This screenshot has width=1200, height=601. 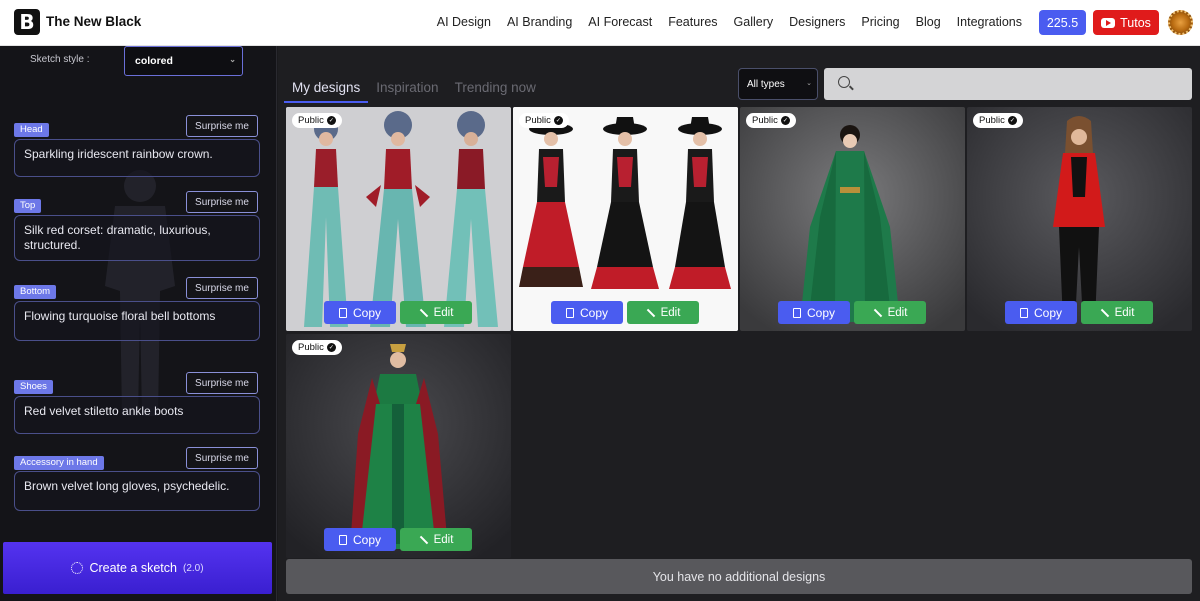 I want to click on tab-inspiration: Inspiration, so click(x=407, y=90).